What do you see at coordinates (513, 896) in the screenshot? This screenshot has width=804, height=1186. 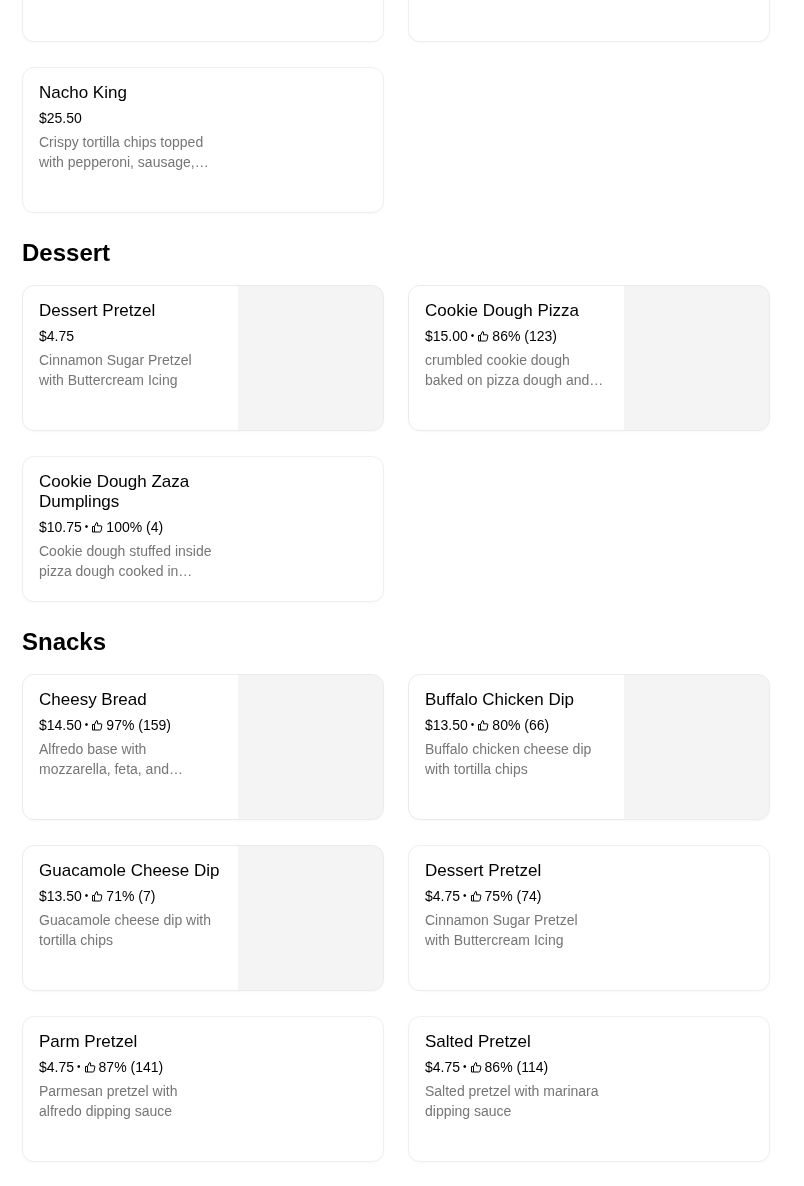 I see `item-rating: 75% (74)` at bounding box center [513, 896].